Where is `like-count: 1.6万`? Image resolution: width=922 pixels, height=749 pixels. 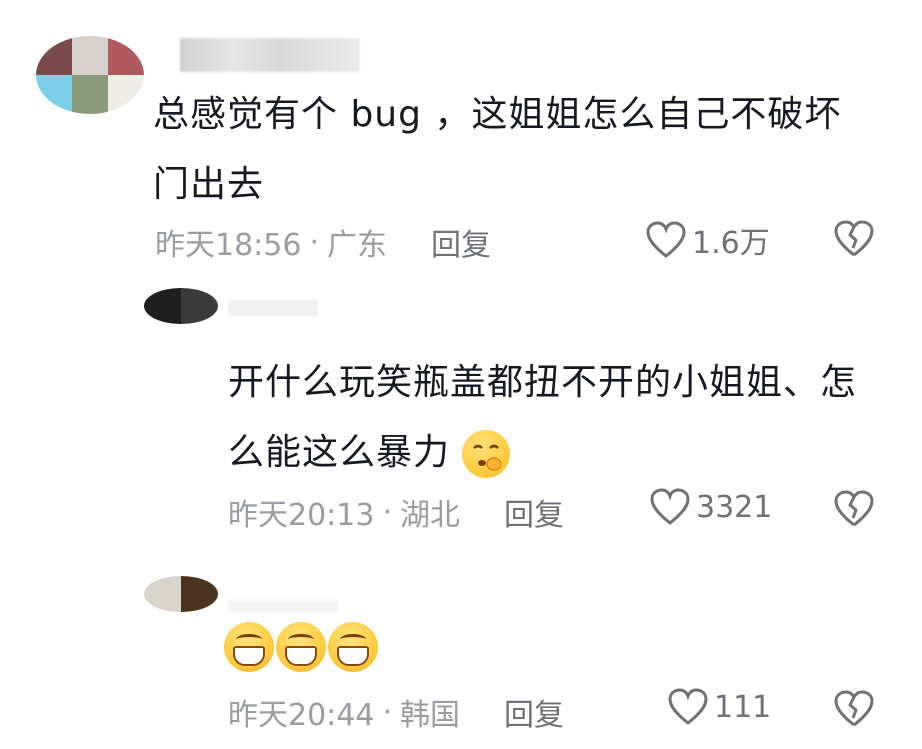
like-count: 1.6万 is located at coordinates (731, 243).